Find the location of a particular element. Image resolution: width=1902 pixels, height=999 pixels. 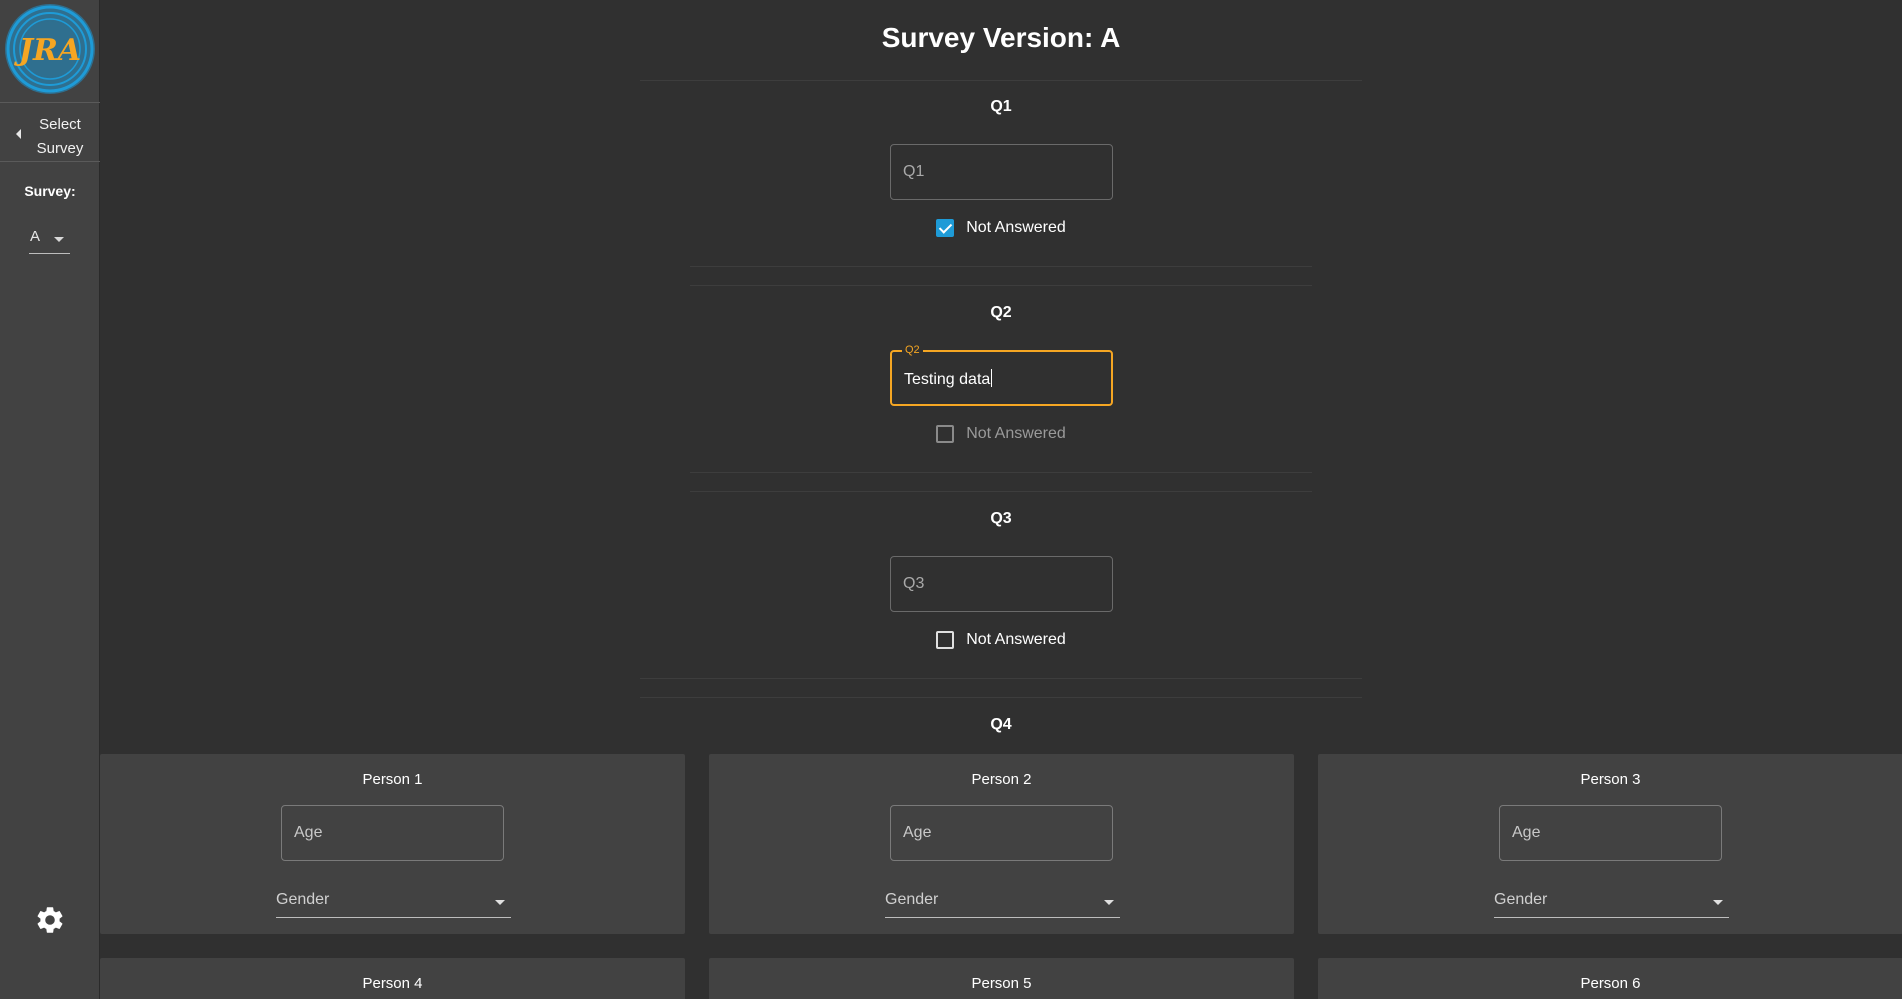

select-survey-label: Select Survey is located at coordinates (60, 136).